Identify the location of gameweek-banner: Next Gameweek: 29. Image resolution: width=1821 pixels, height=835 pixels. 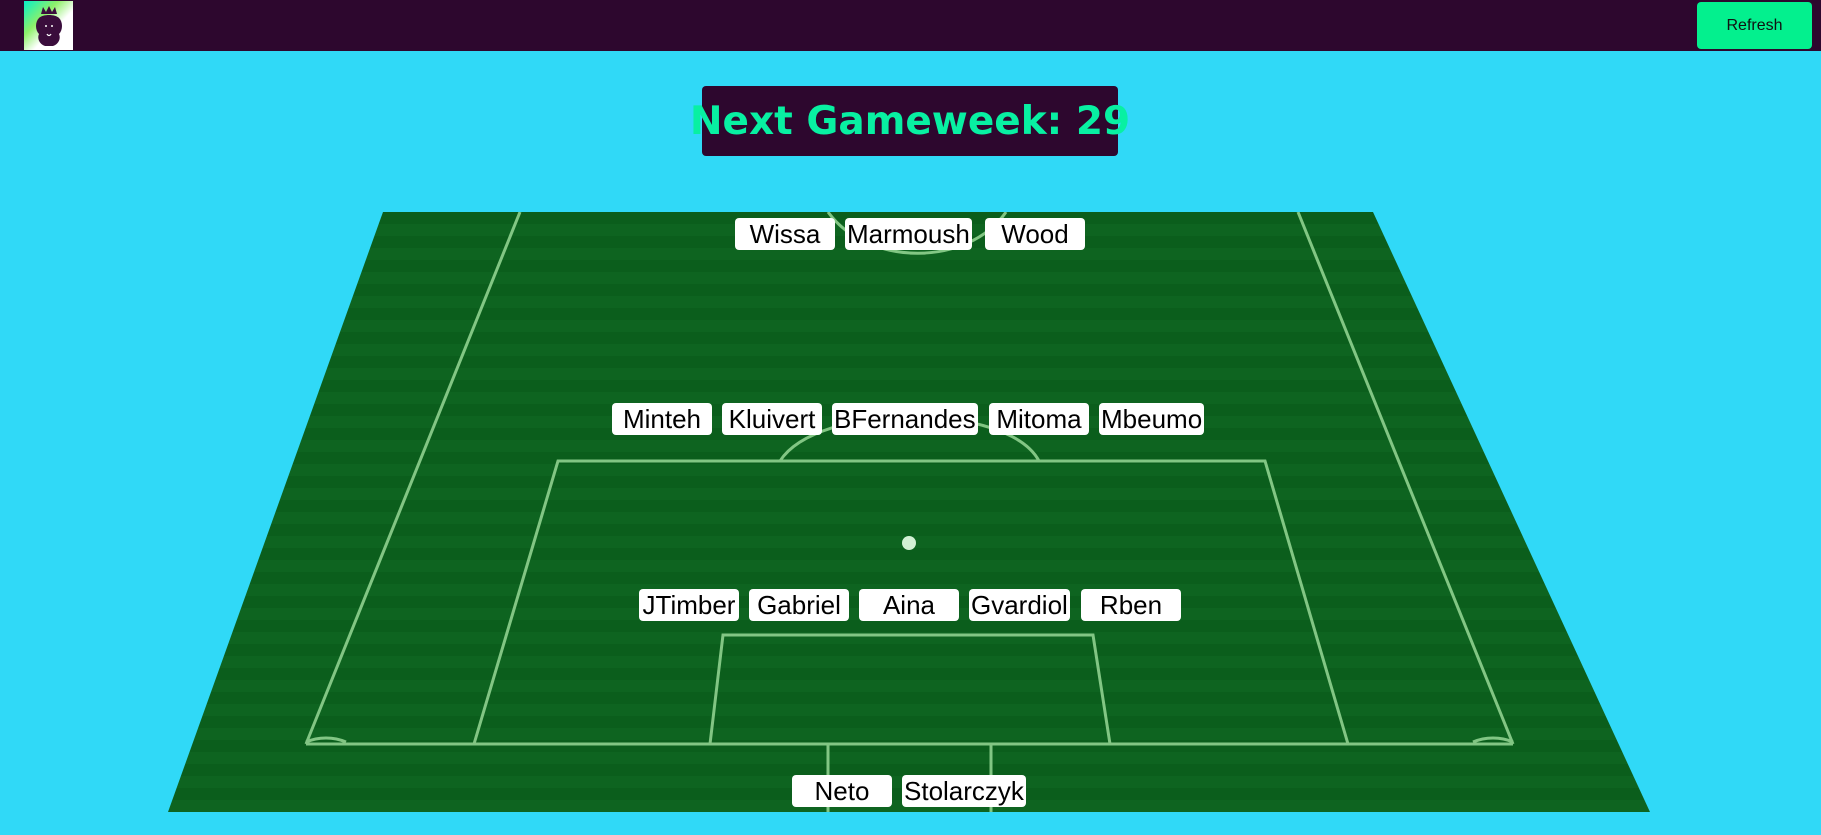
(910, 121).